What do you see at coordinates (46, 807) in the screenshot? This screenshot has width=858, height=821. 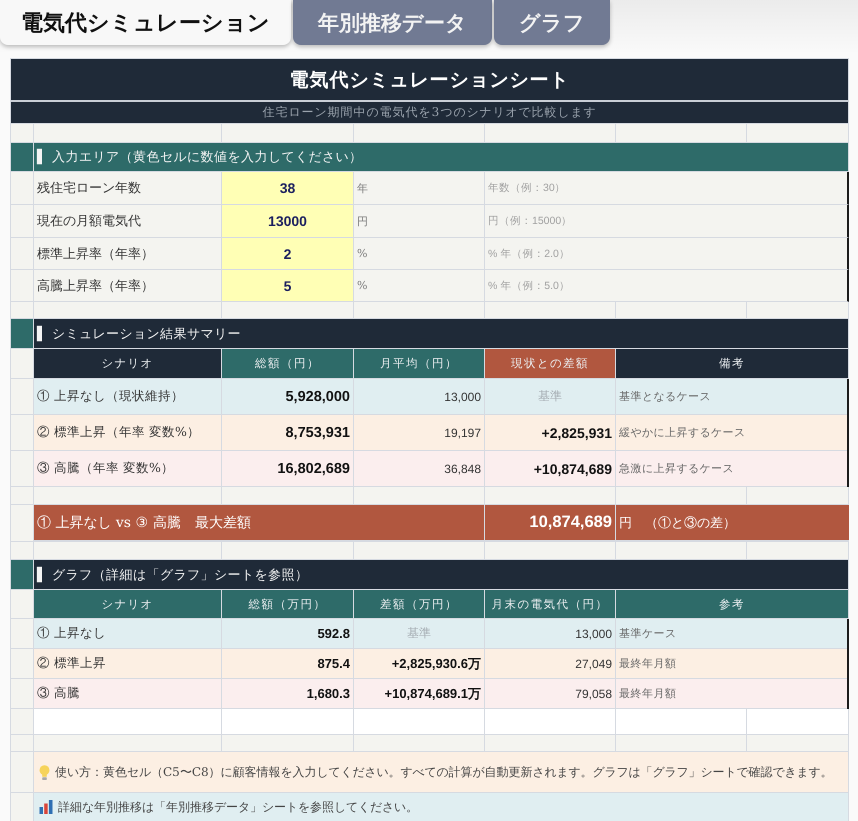 I see `bar-chart-icon` at bounding box center [46, 807].